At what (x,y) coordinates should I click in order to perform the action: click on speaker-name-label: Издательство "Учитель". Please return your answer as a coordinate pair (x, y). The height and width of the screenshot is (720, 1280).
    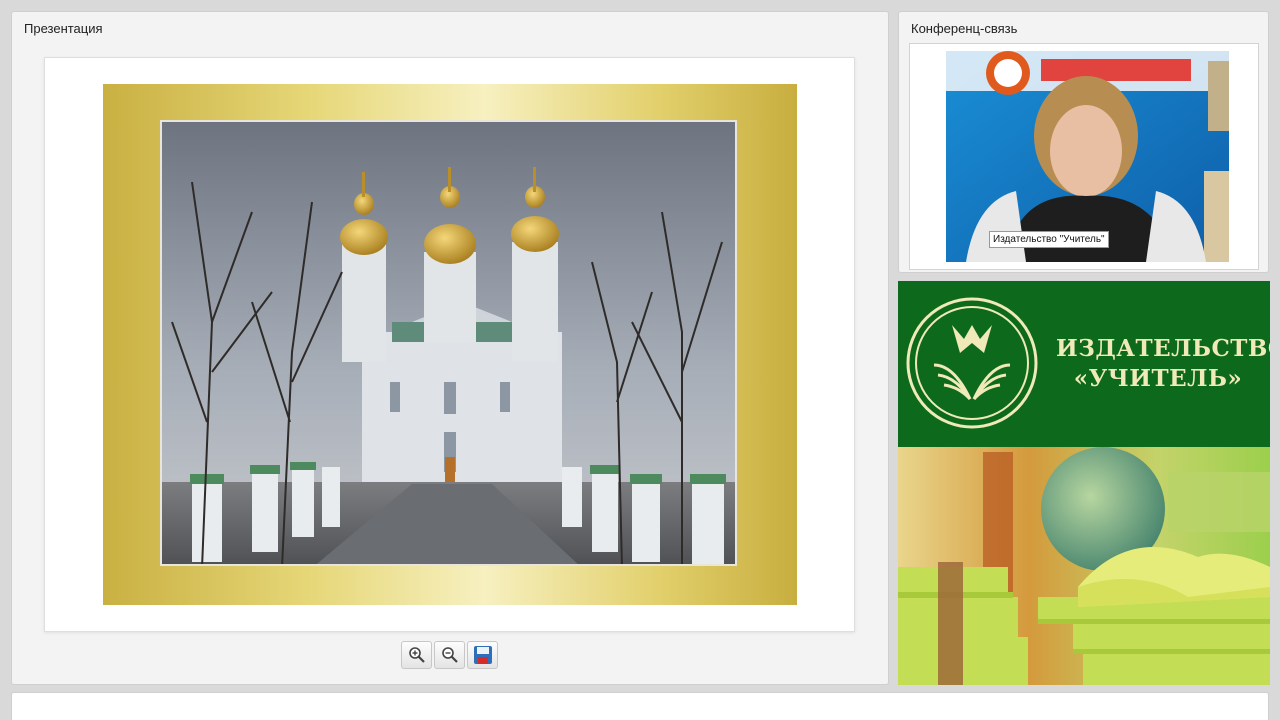
    Looking at the image, I should click on (1049, 239).